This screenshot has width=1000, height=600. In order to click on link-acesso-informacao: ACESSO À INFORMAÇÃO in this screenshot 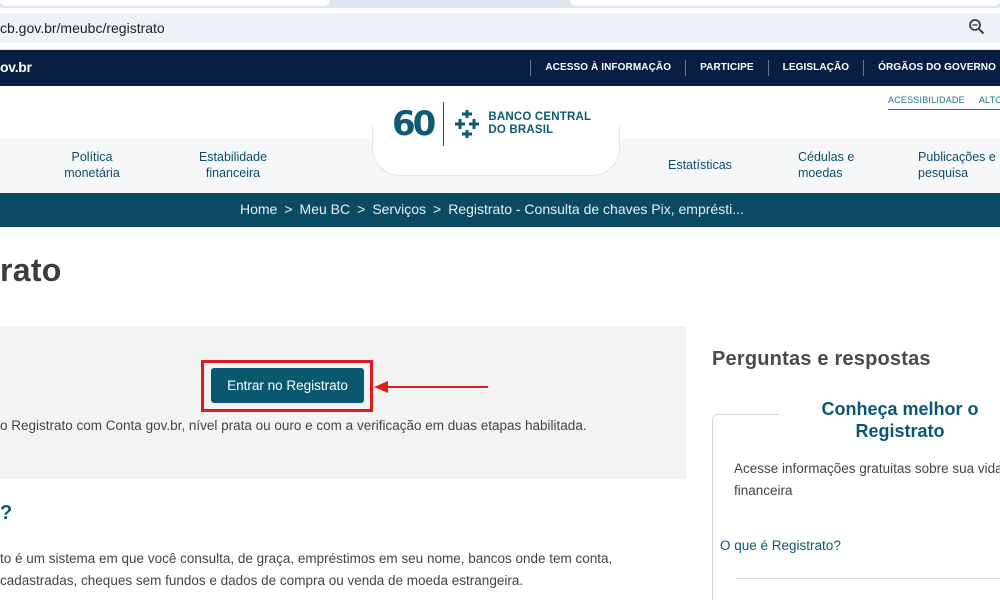, I will do `click(607, 68)`.